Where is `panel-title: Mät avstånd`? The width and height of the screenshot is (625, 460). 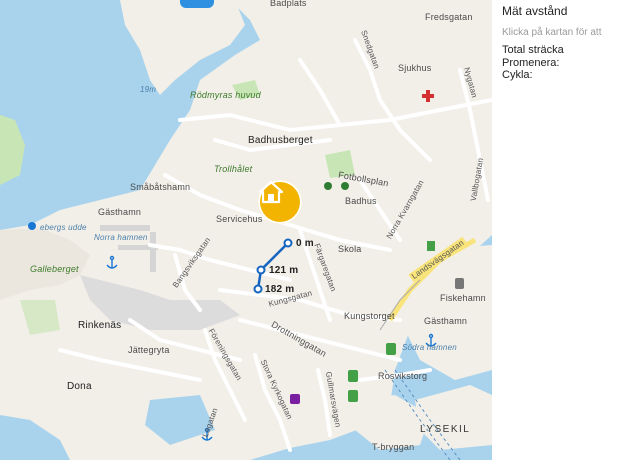
panel-title: Mät avstånd is located at coordinates (535, 11).